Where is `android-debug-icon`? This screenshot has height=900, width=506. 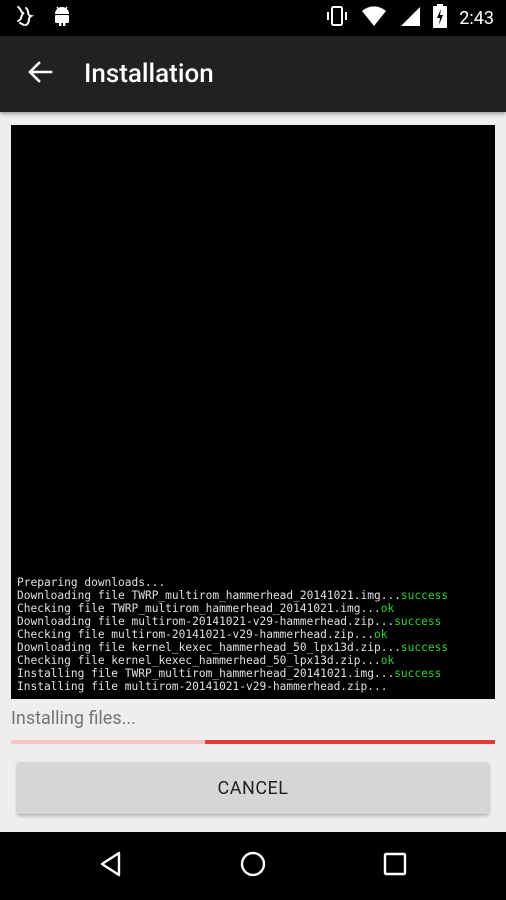 android-debug-icon is located at coordinates (62, 18).